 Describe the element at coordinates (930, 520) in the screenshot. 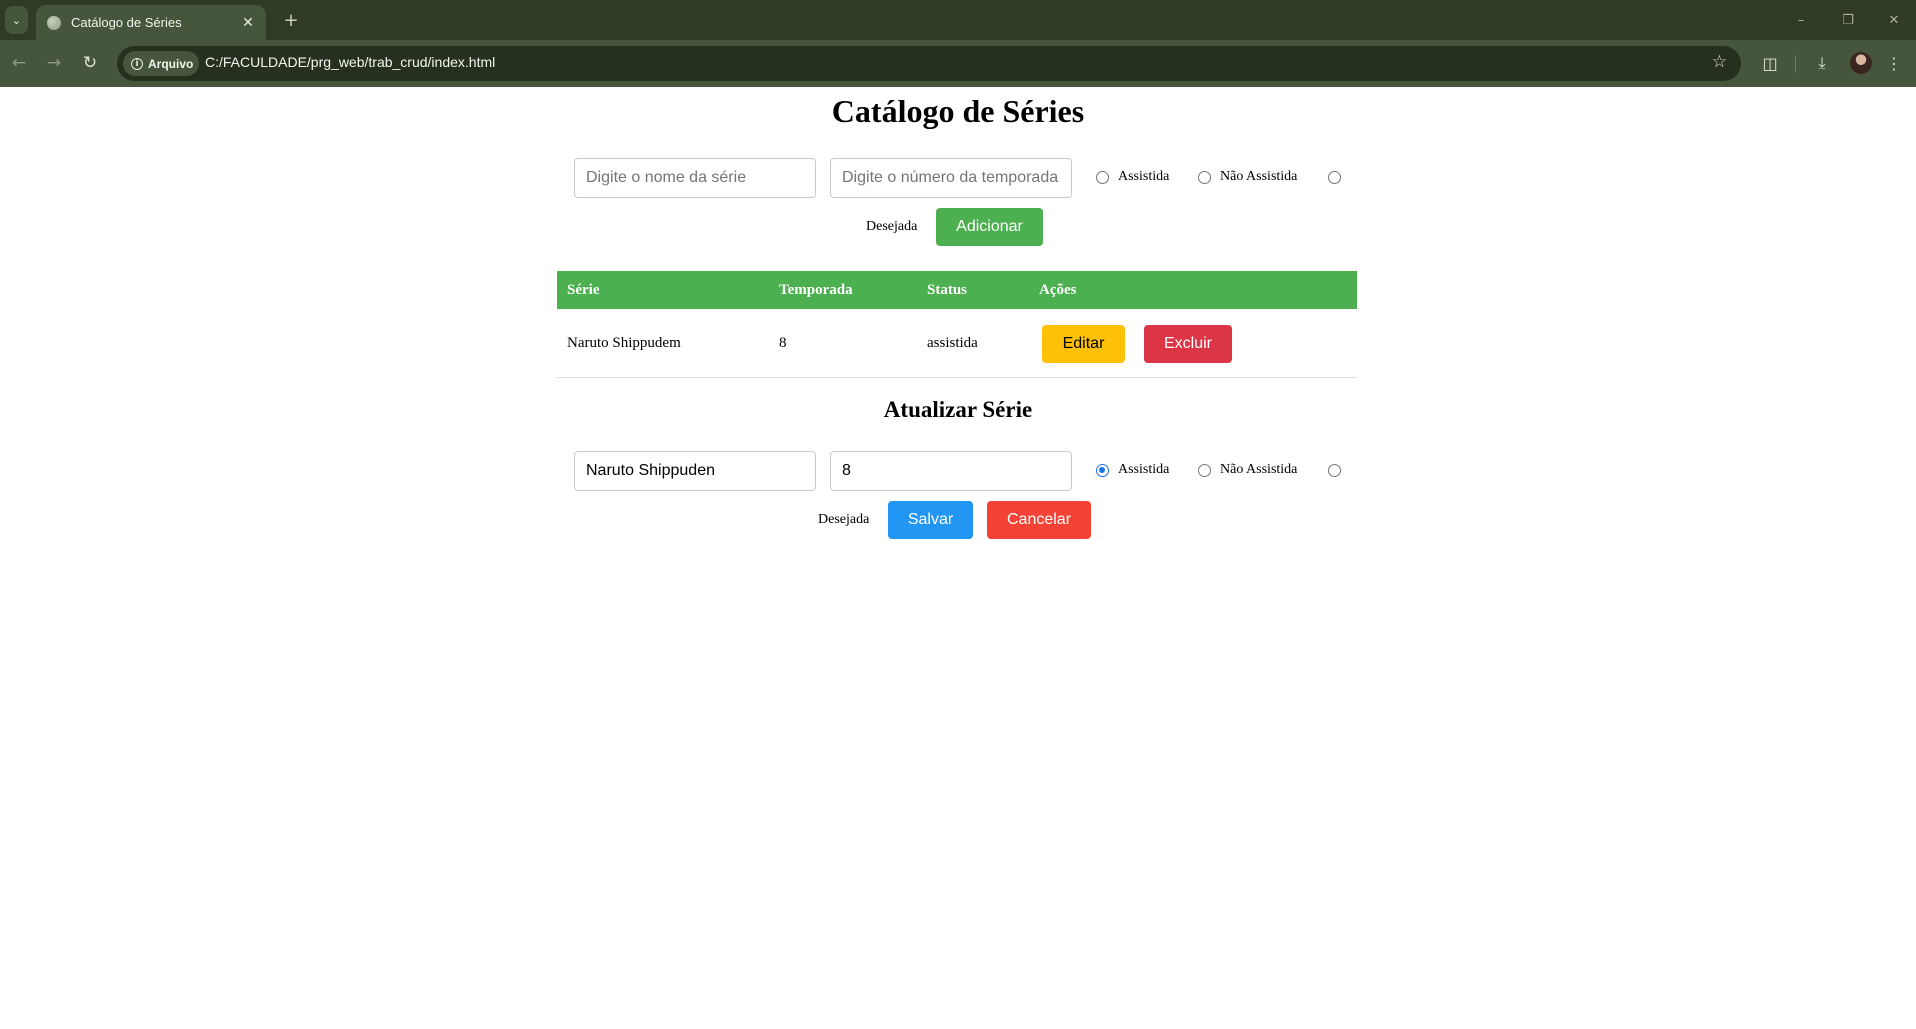

I see `save-button: Salvar` at that location.